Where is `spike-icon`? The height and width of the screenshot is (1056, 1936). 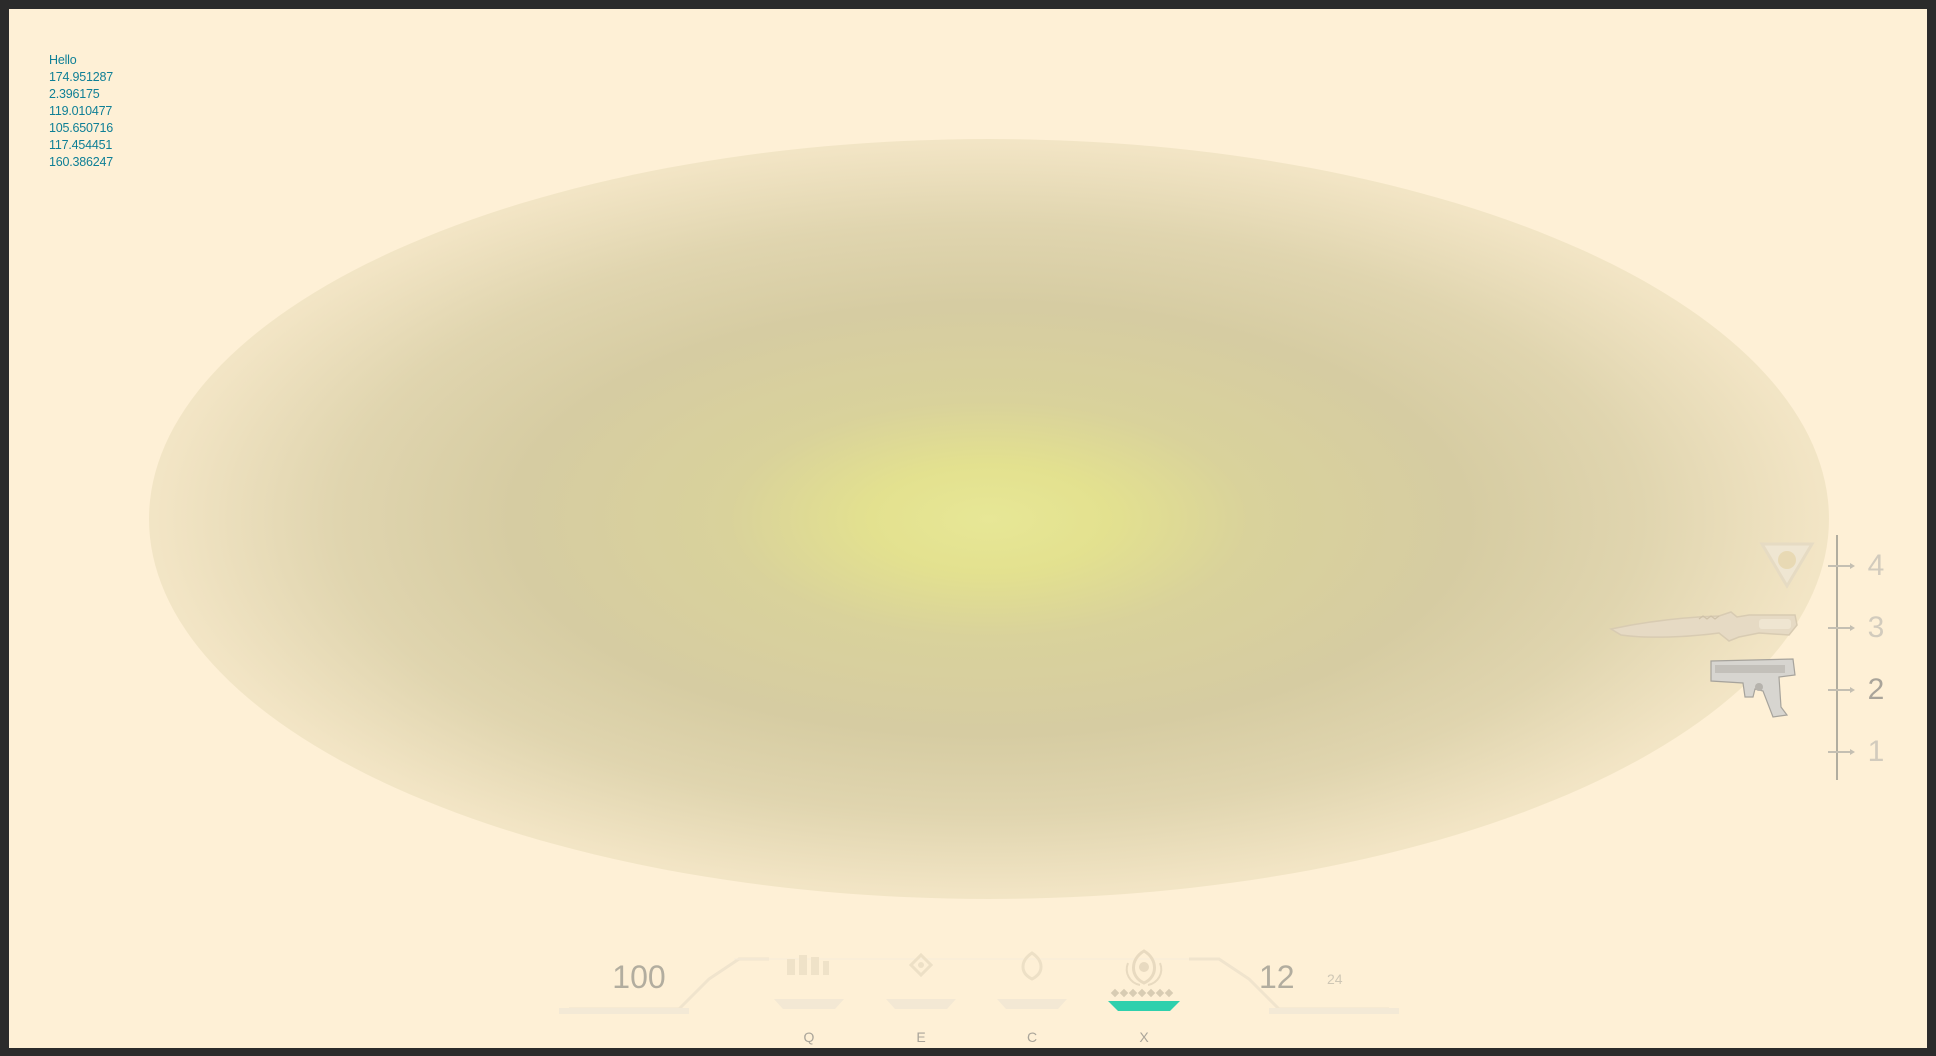 spike-icon is located at coordinates (1787, 566).